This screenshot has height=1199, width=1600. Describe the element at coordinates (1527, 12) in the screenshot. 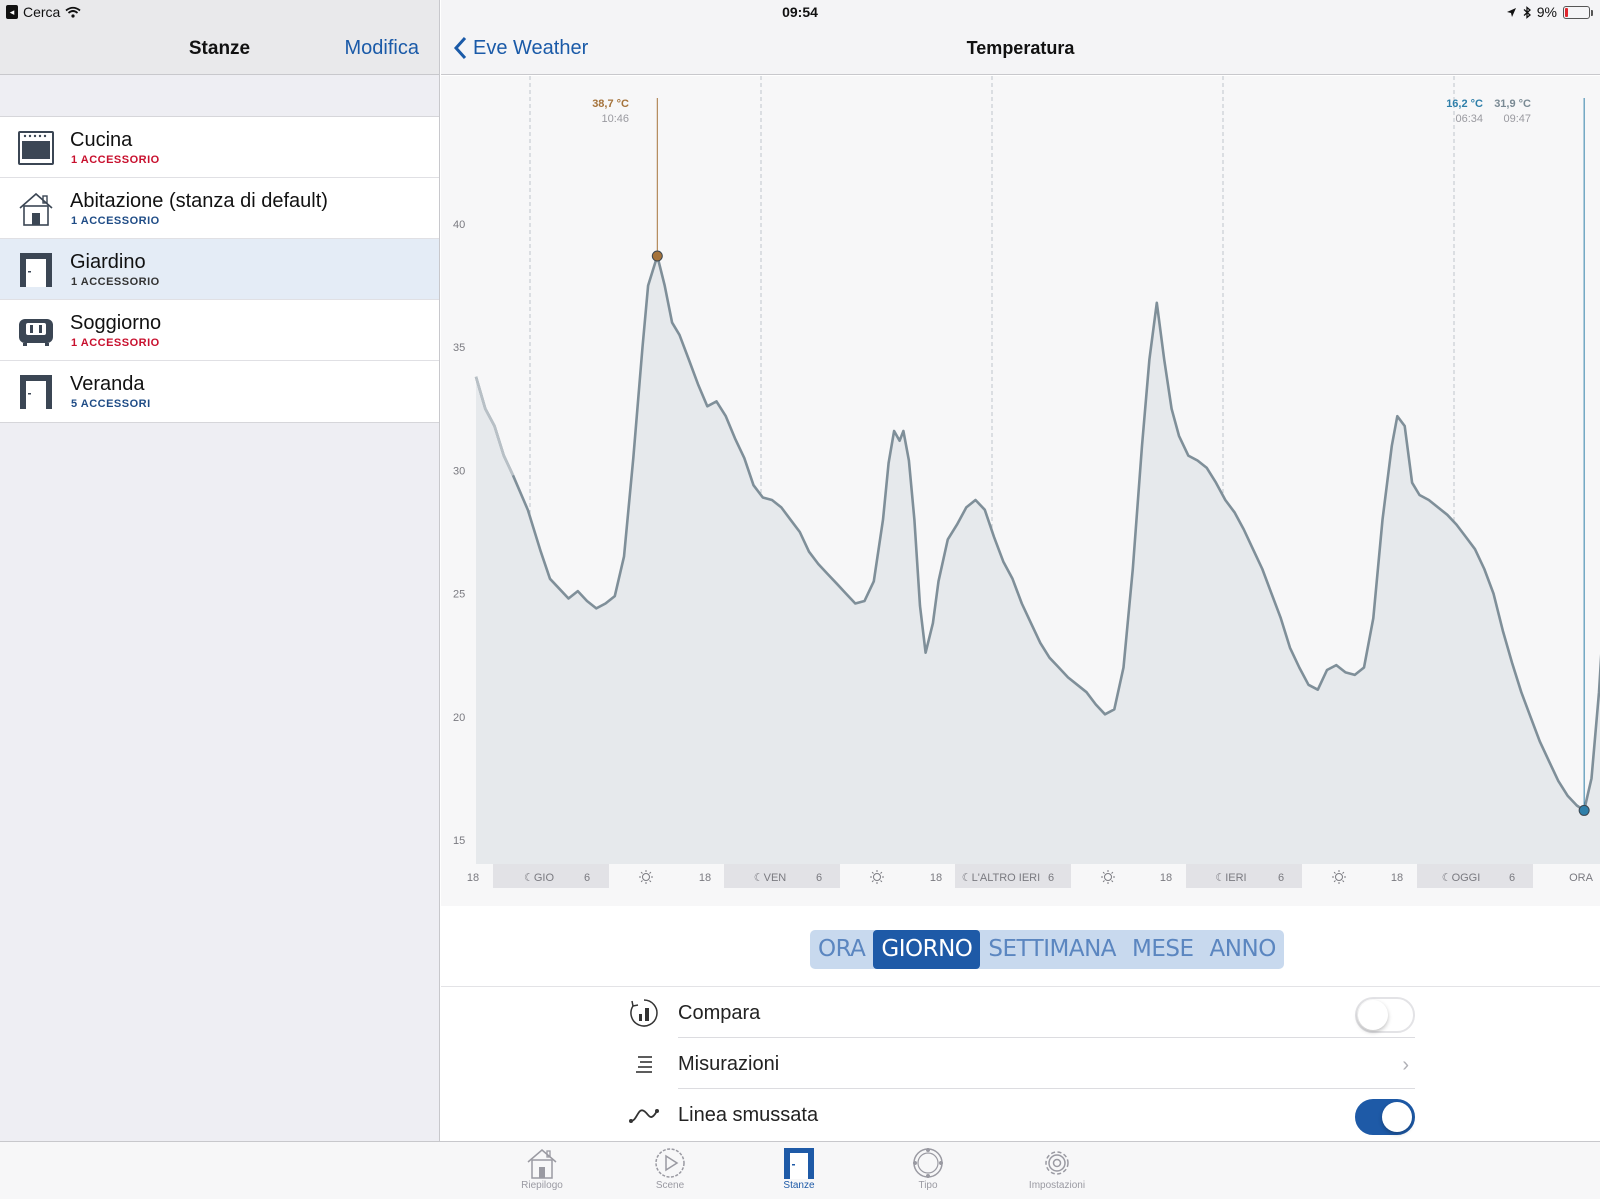

I see `bluetooth-icon` at that location.